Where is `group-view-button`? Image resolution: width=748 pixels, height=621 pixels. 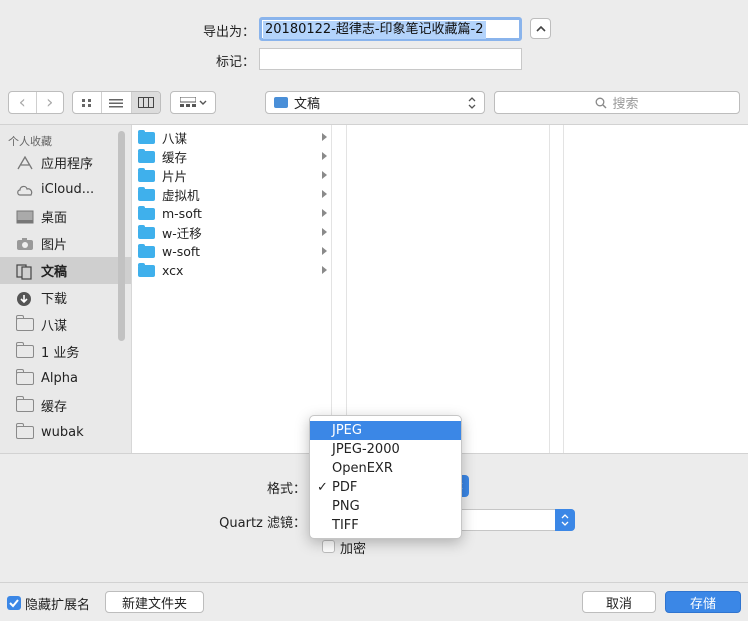 group-view-button is located at coordinates (193, 102).